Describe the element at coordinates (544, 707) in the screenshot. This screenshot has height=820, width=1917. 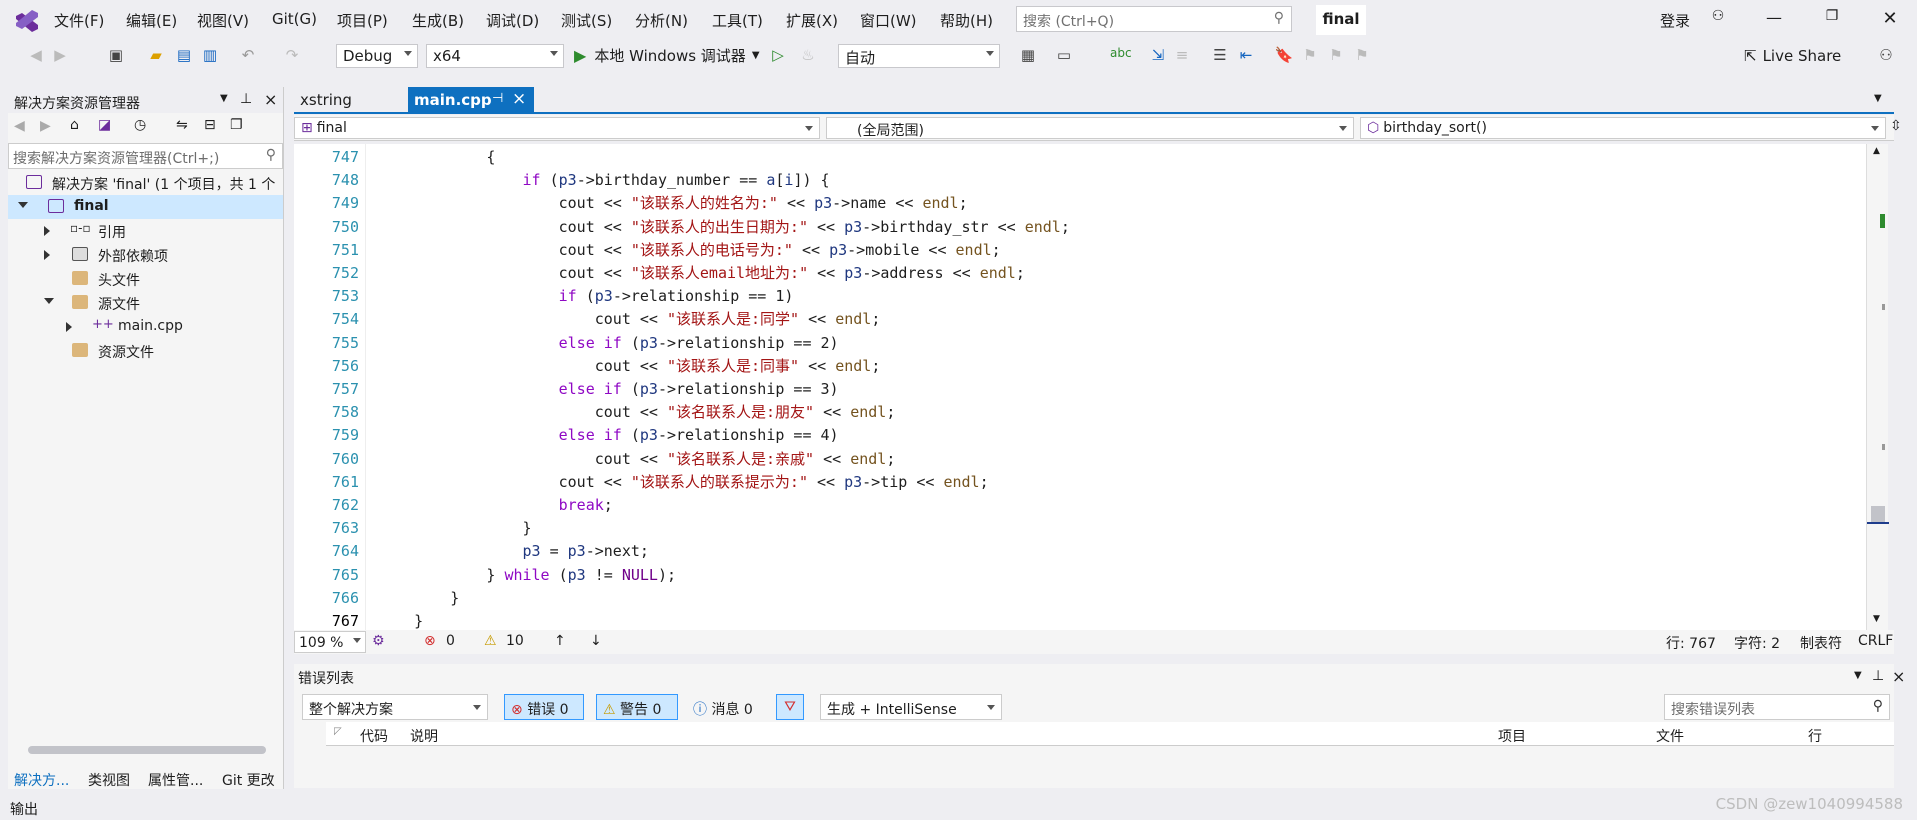
I see `errors-filter-button: ⊗ 错误 0` at that location.